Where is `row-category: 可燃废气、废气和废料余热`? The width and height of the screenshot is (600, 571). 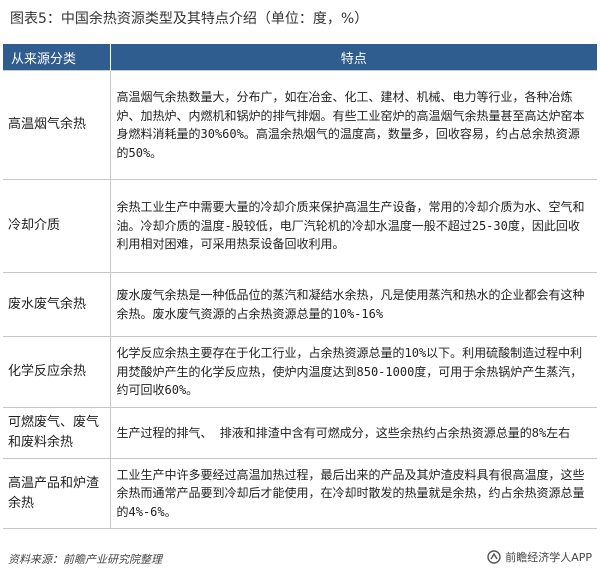
row-category: 可燃废气、废气和废料余热 is located at coordinates (57, 433).